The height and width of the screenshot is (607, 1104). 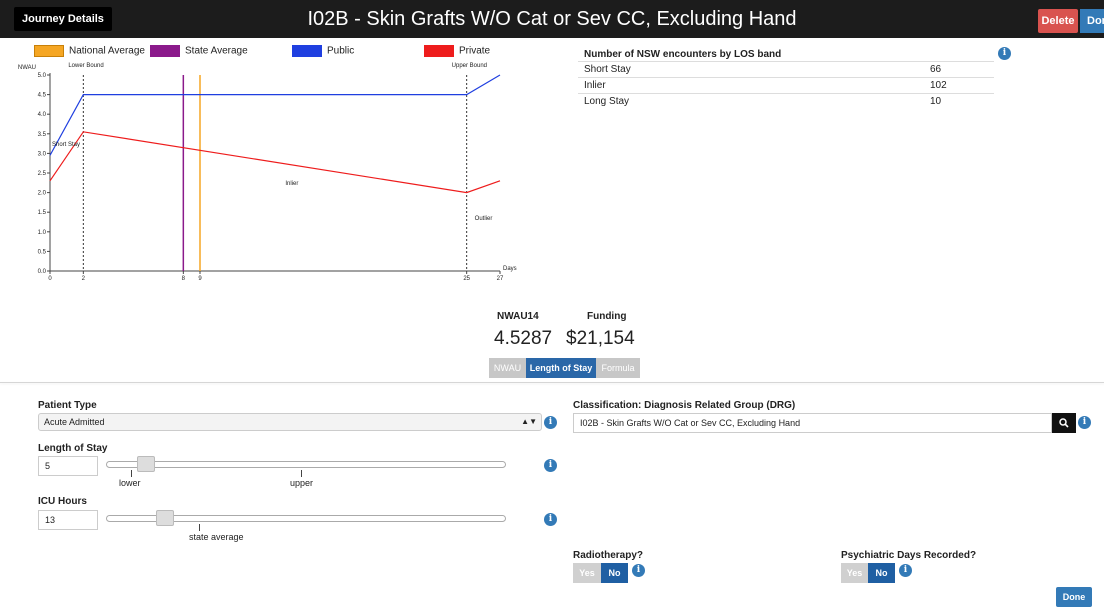 I want to click on radiotherapy-no-button: No, so click(x=614, y=573).